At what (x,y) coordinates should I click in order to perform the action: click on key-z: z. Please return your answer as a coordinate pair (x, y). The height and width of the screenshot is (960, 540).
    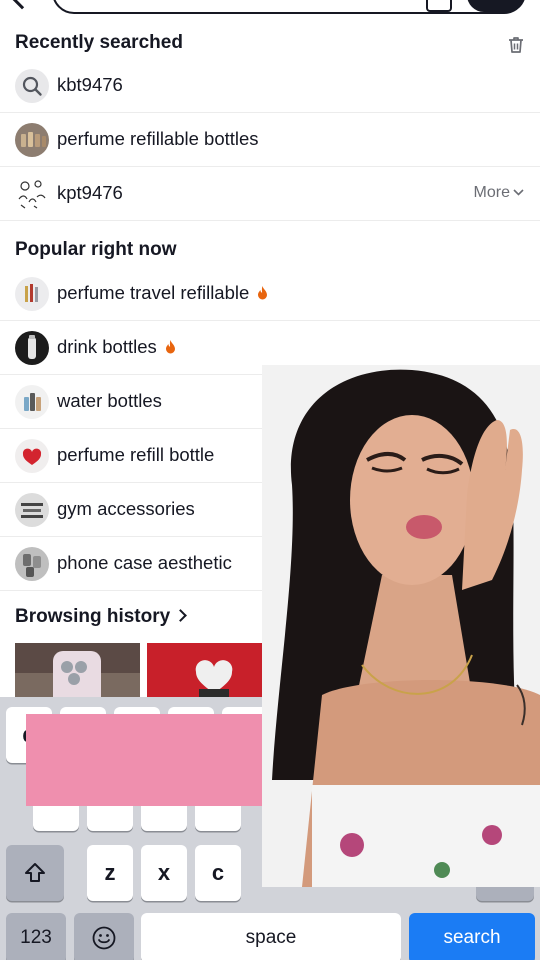
    Looking at the image, I should click on (110, 873).